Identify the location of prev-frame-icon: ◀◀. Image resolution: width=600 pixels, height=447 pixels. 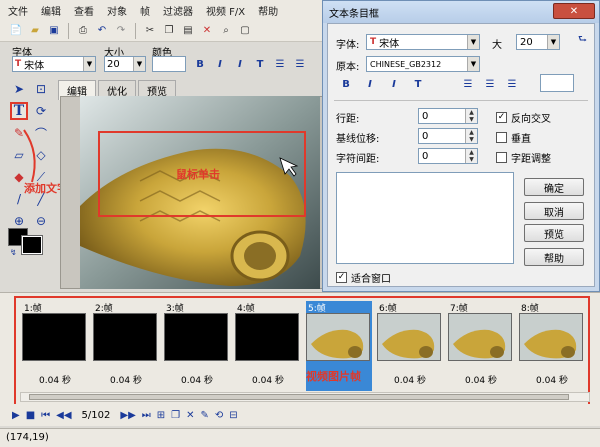
(63, 415).